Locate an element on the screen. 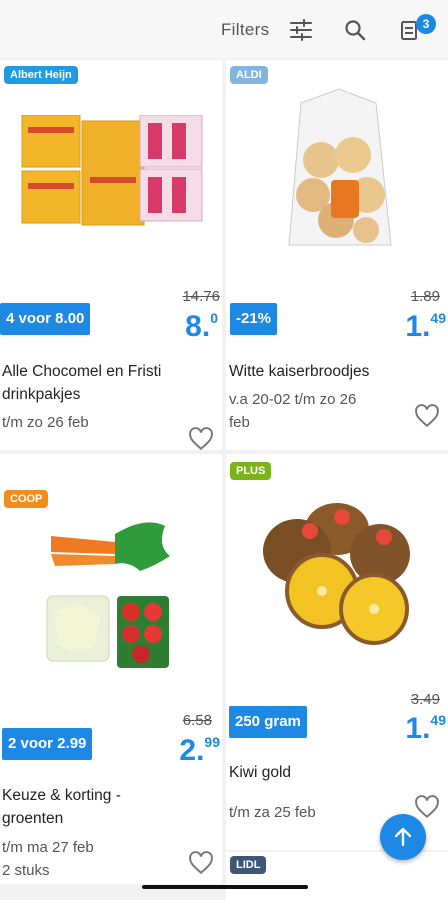 This screenshot has width=448, height=900. current-price: 8.0 is located at coordinates (201, 327).